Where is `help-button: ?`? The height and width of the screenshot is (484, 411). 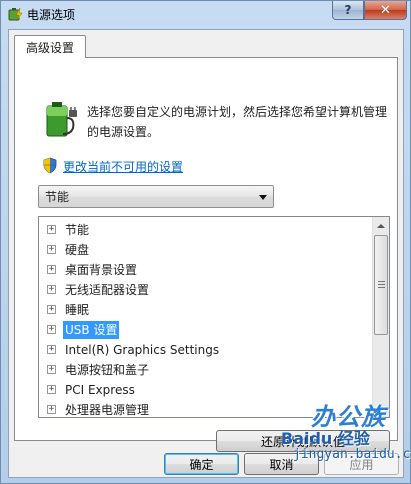 help-button: ? is located at coordinates (348, 10).